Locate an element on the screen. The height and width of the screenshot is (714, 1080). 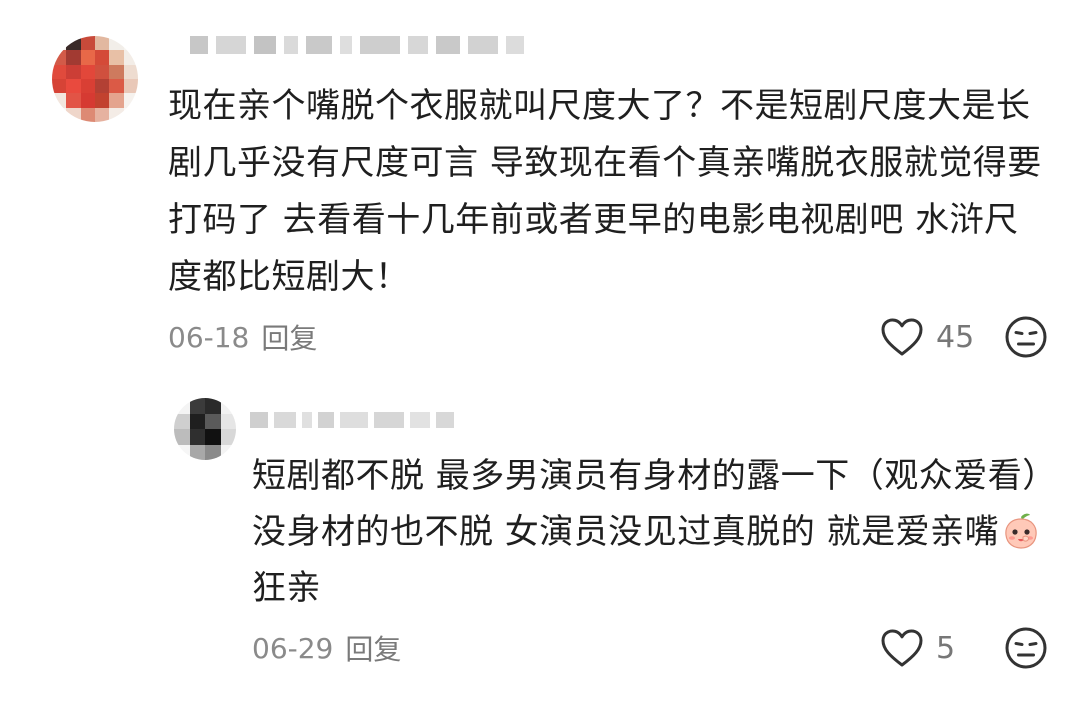
reply-avatar is located at coordinates (205, 429).